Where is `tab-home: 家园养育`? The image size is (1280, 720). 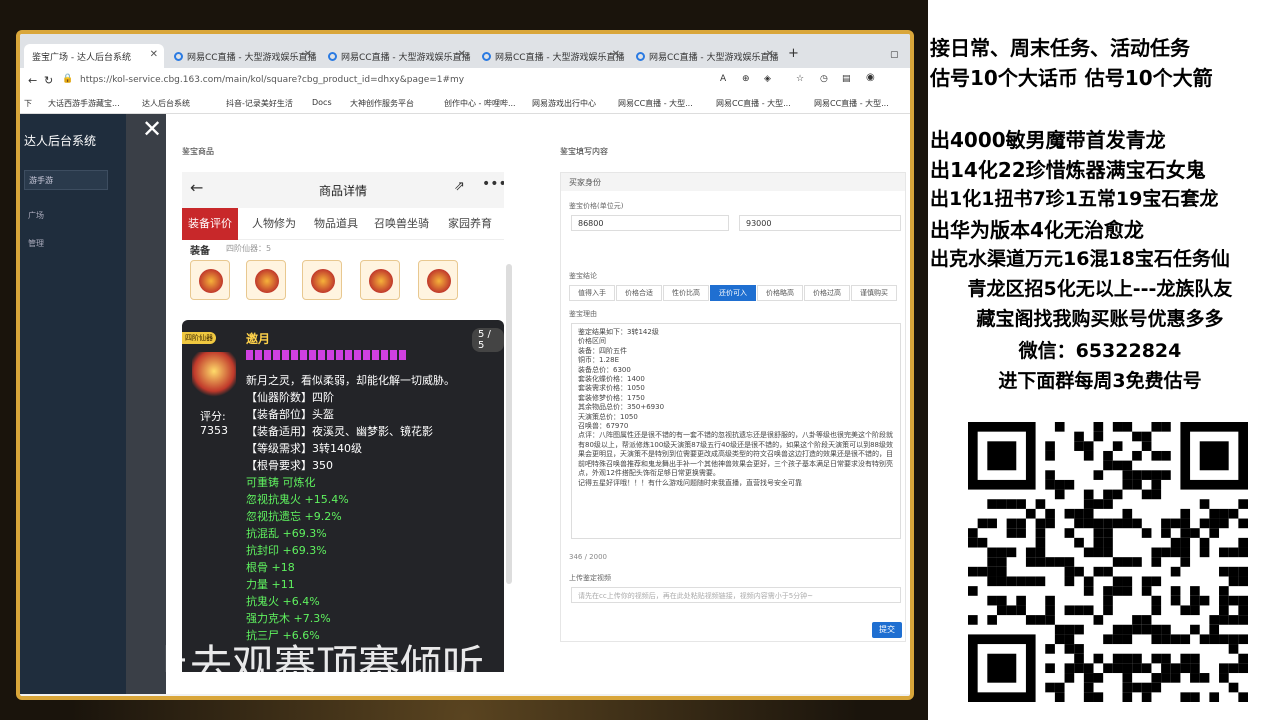 tab-home: 家园养育 is located at coordinates (470, 224).